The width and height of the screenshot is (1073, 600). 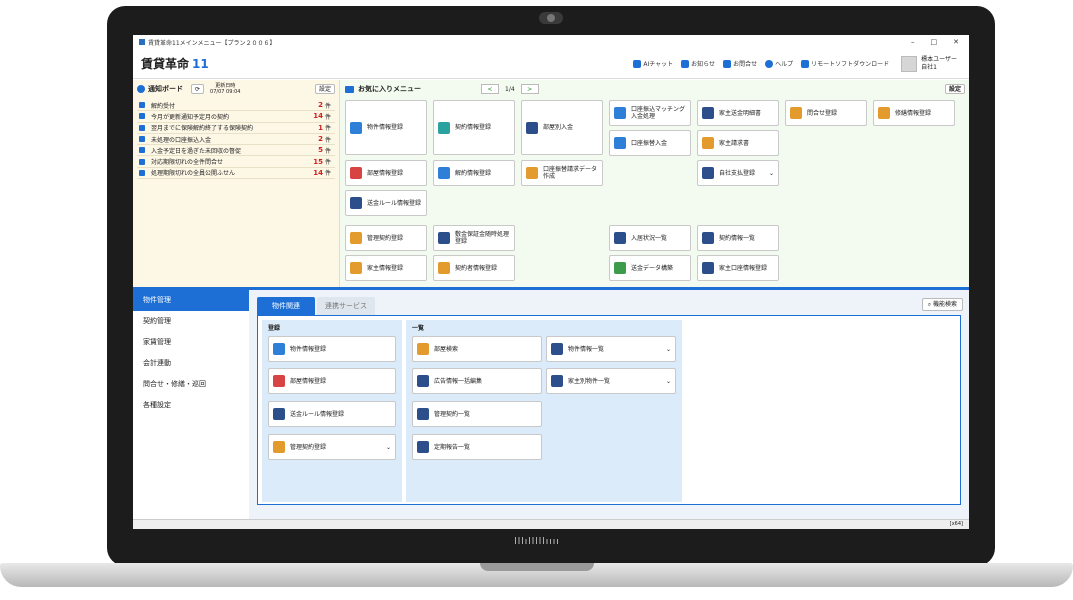 What do you see at coordinates (738, 268) in the screenshot?
I see `fav-tile: 家主口座情報登録` at bounding box center [738, 268].